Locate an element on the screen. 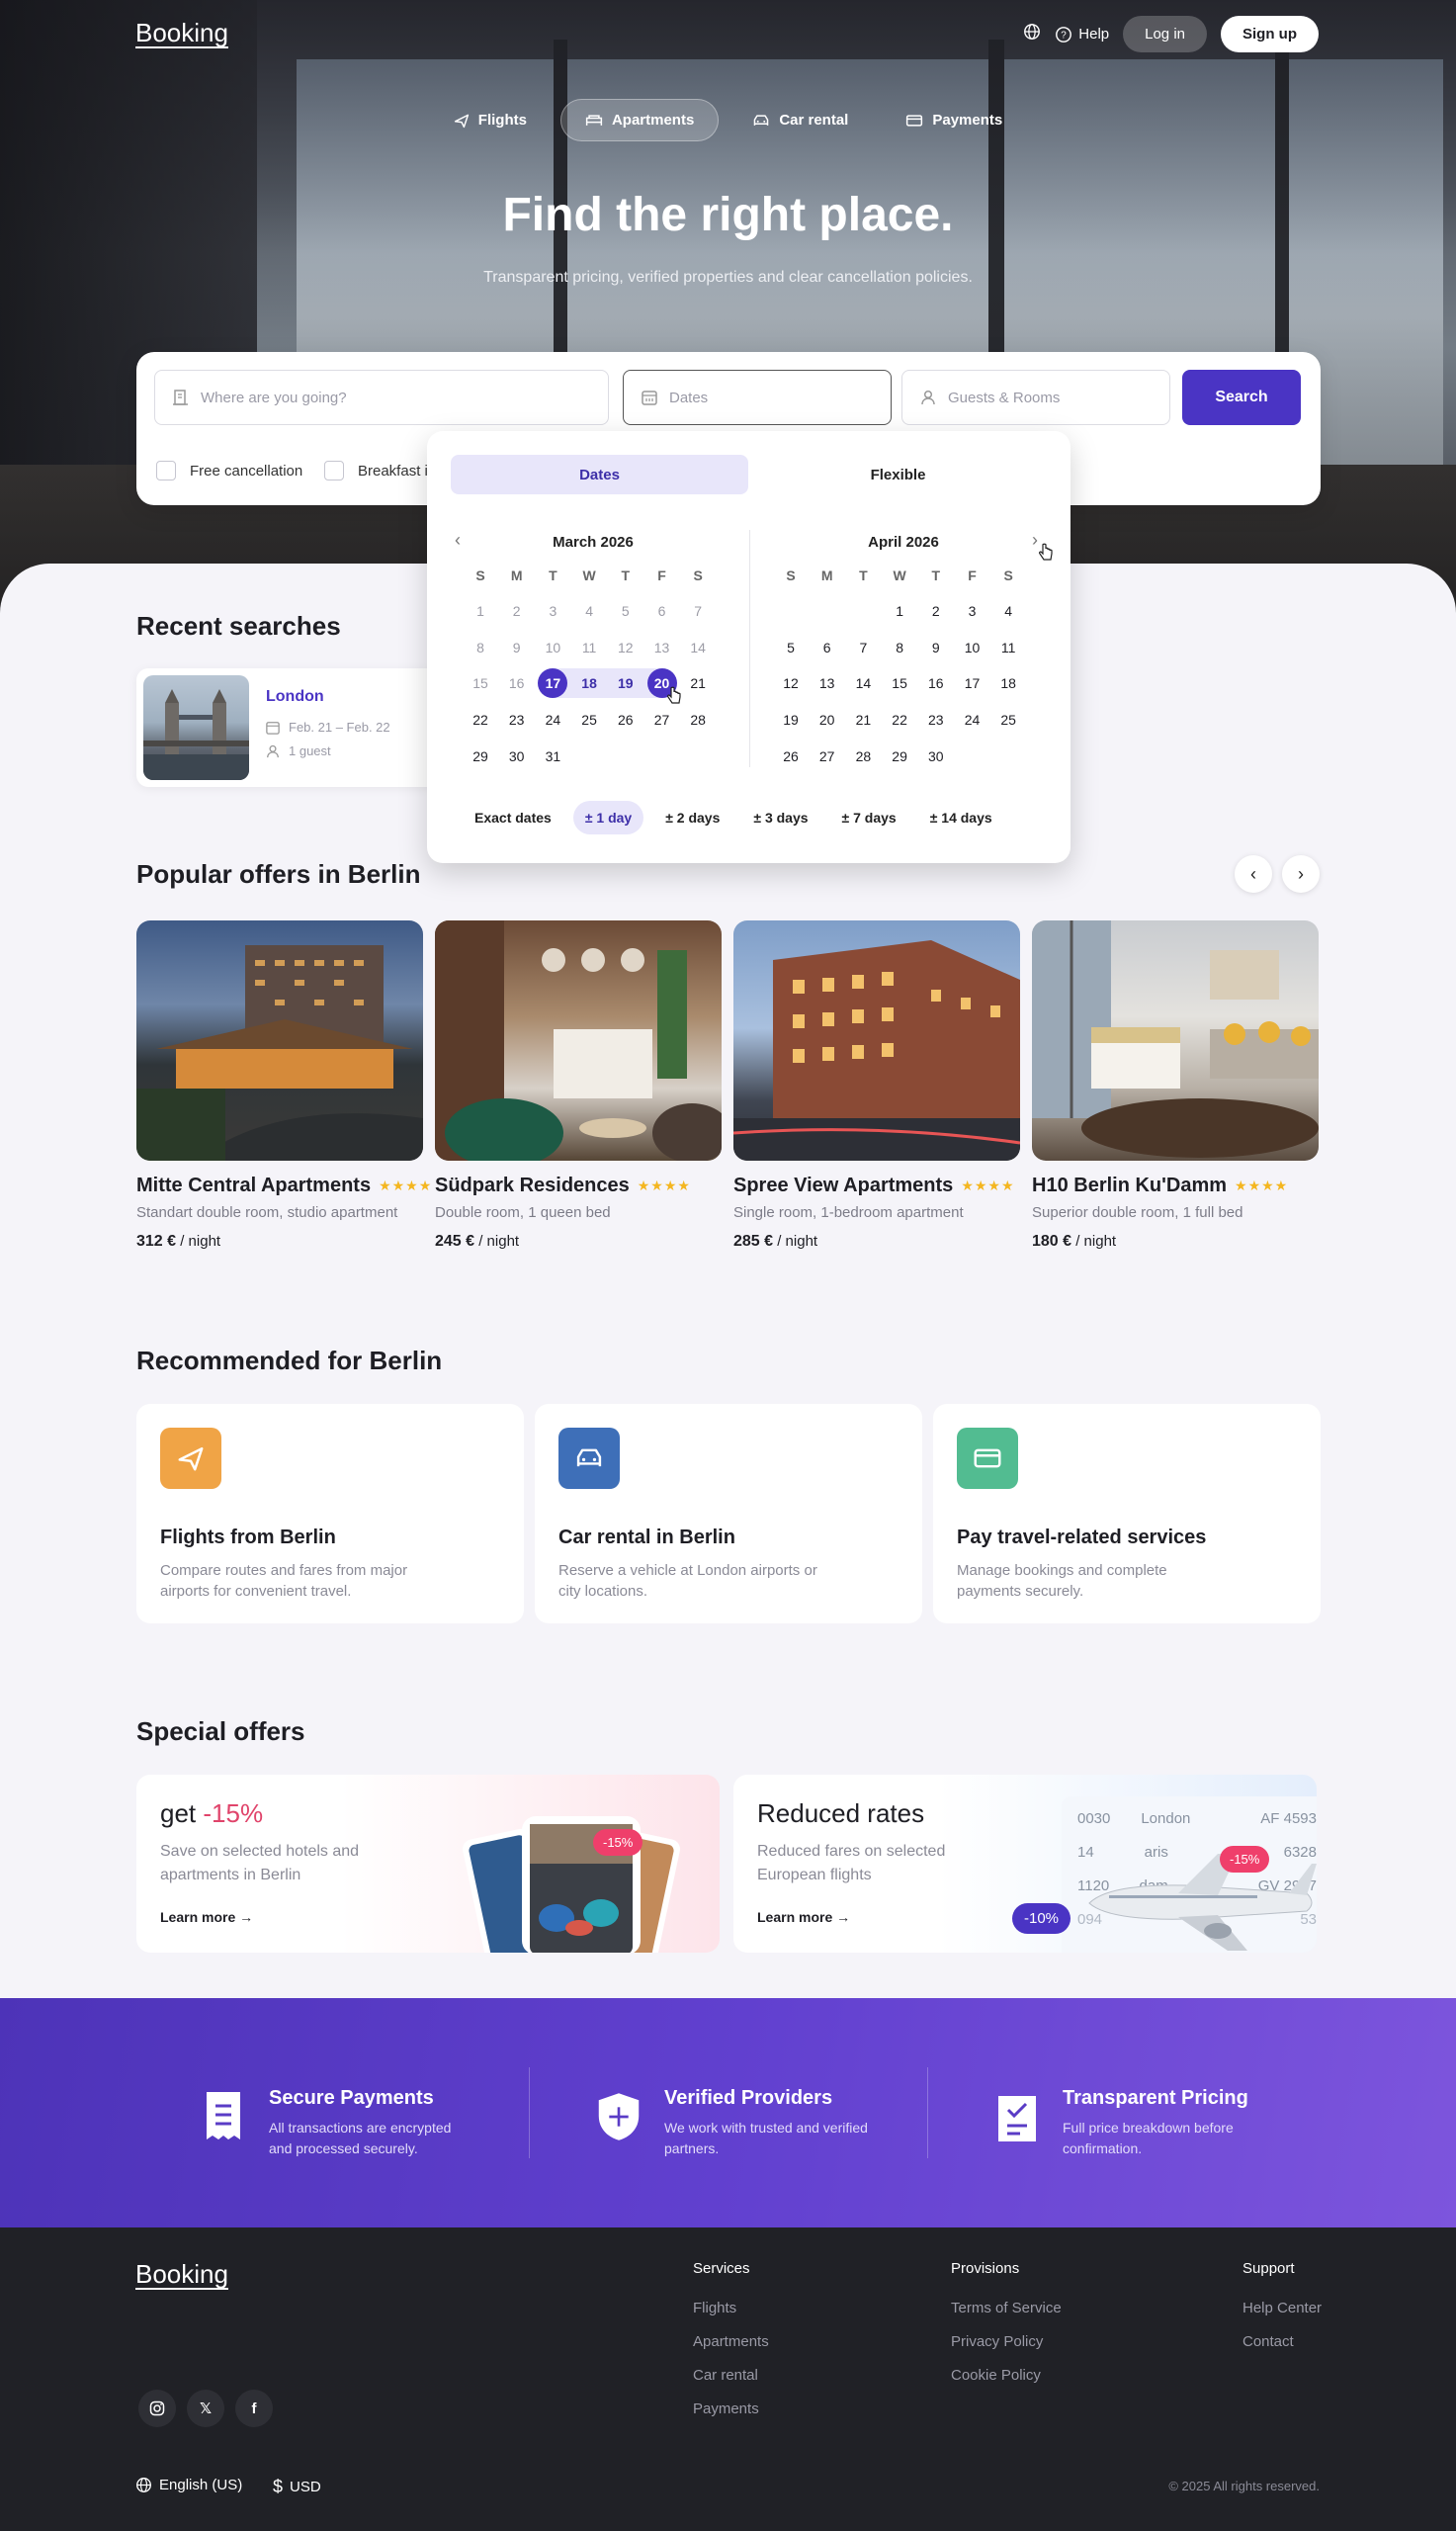 The image size is (1456, 2531). offer-name: Spree View Apartments is located at coordinates (843, 1186).